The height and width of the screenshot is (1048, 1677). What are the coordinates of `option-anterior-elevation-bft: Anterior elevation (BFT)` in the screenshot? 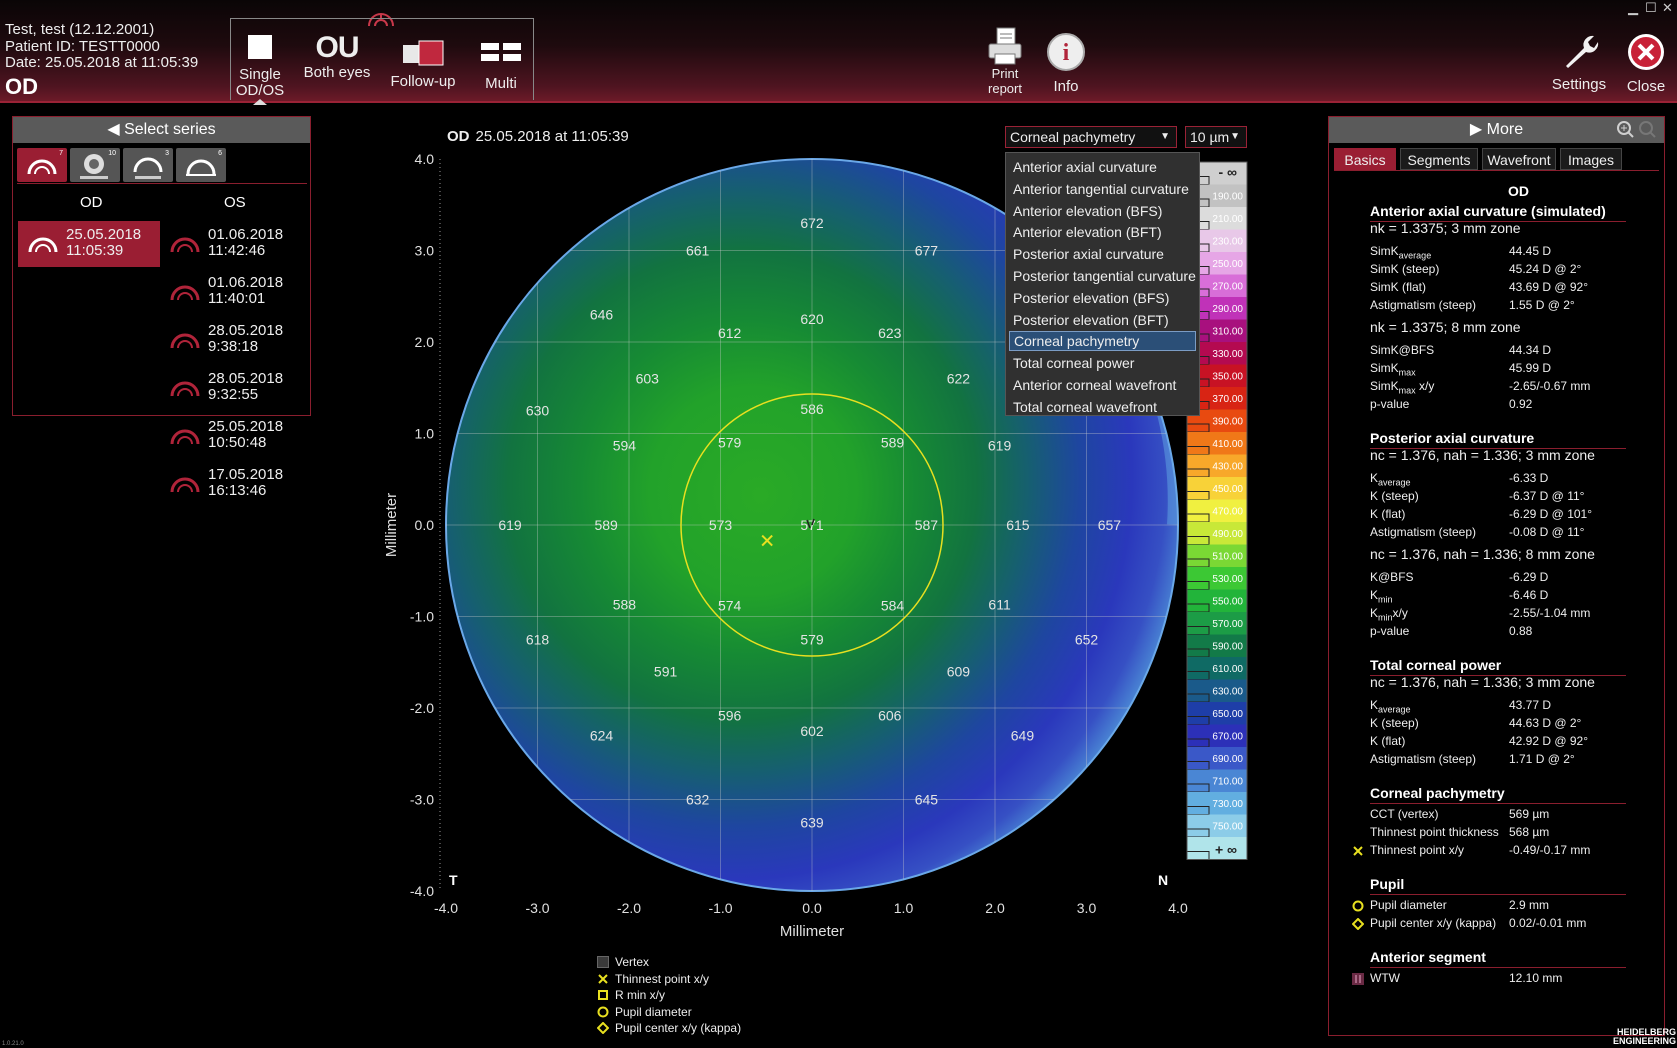 It's located at (1102, 232).